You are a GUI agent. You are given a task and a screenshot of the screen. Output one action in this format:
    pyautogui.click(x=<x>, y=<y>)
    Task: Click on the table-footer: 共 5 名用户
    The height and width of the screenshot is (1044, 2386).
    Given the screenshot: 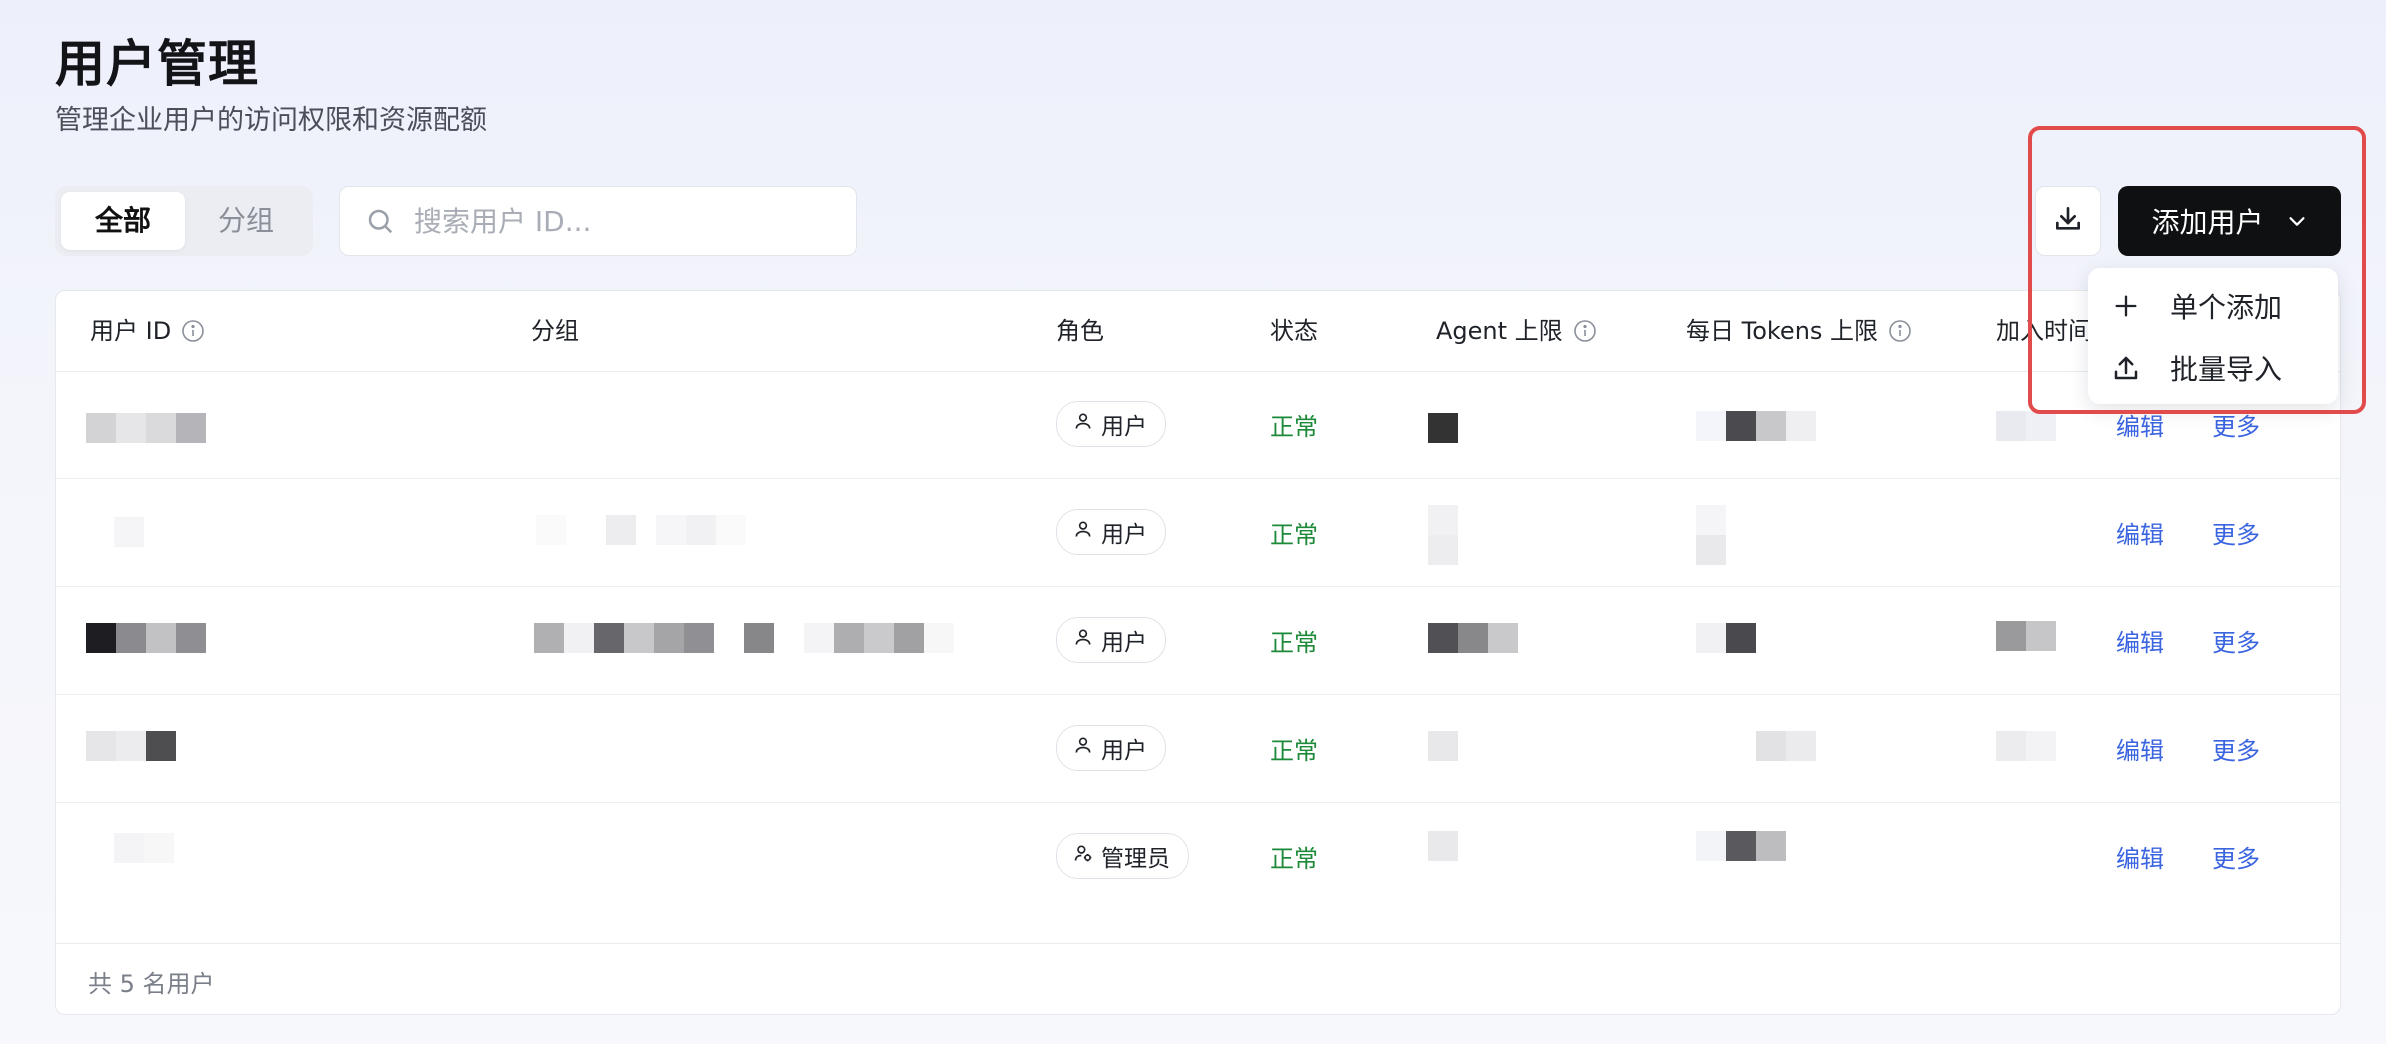 What is the action you would take?
    pyautogui.click(x=1198, y=978)
    